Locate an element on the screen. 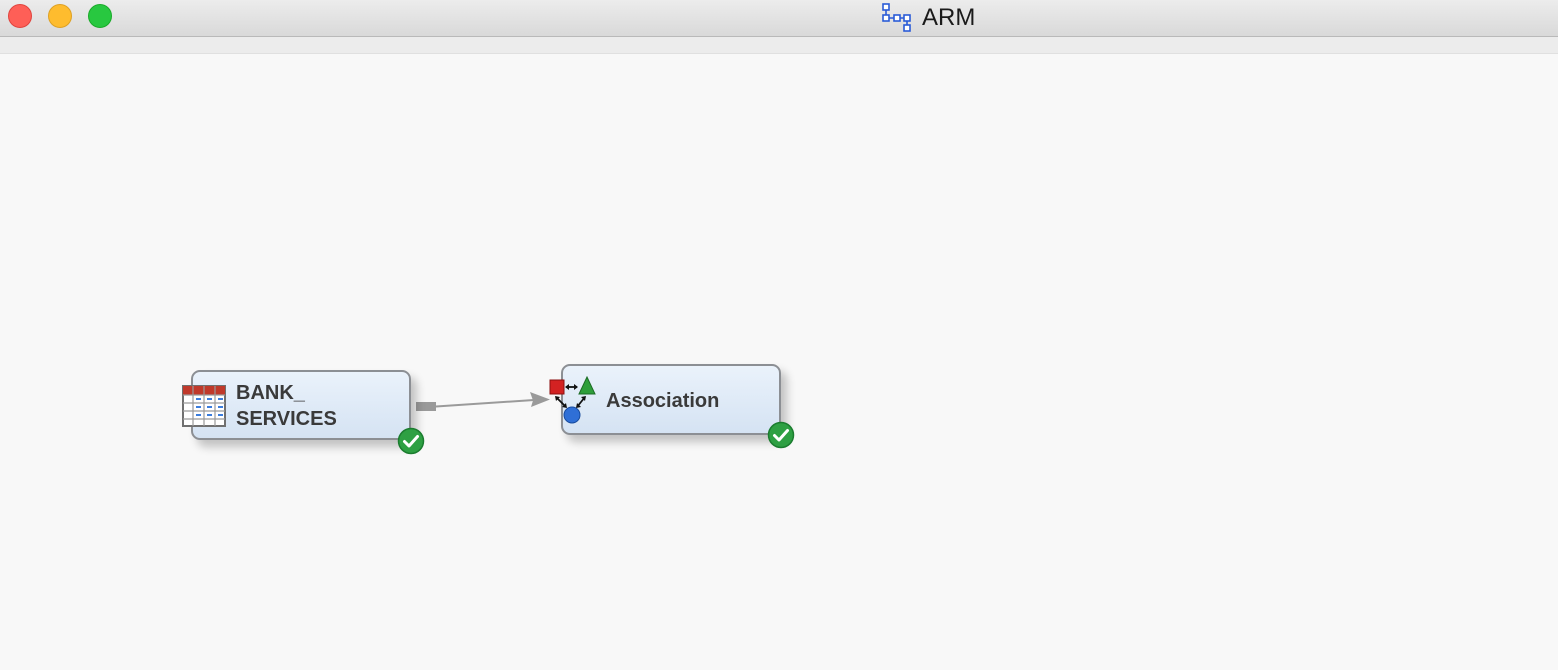 This screenshot has width=1558, height=670. close-window-button is located at coordinates (20, 16).